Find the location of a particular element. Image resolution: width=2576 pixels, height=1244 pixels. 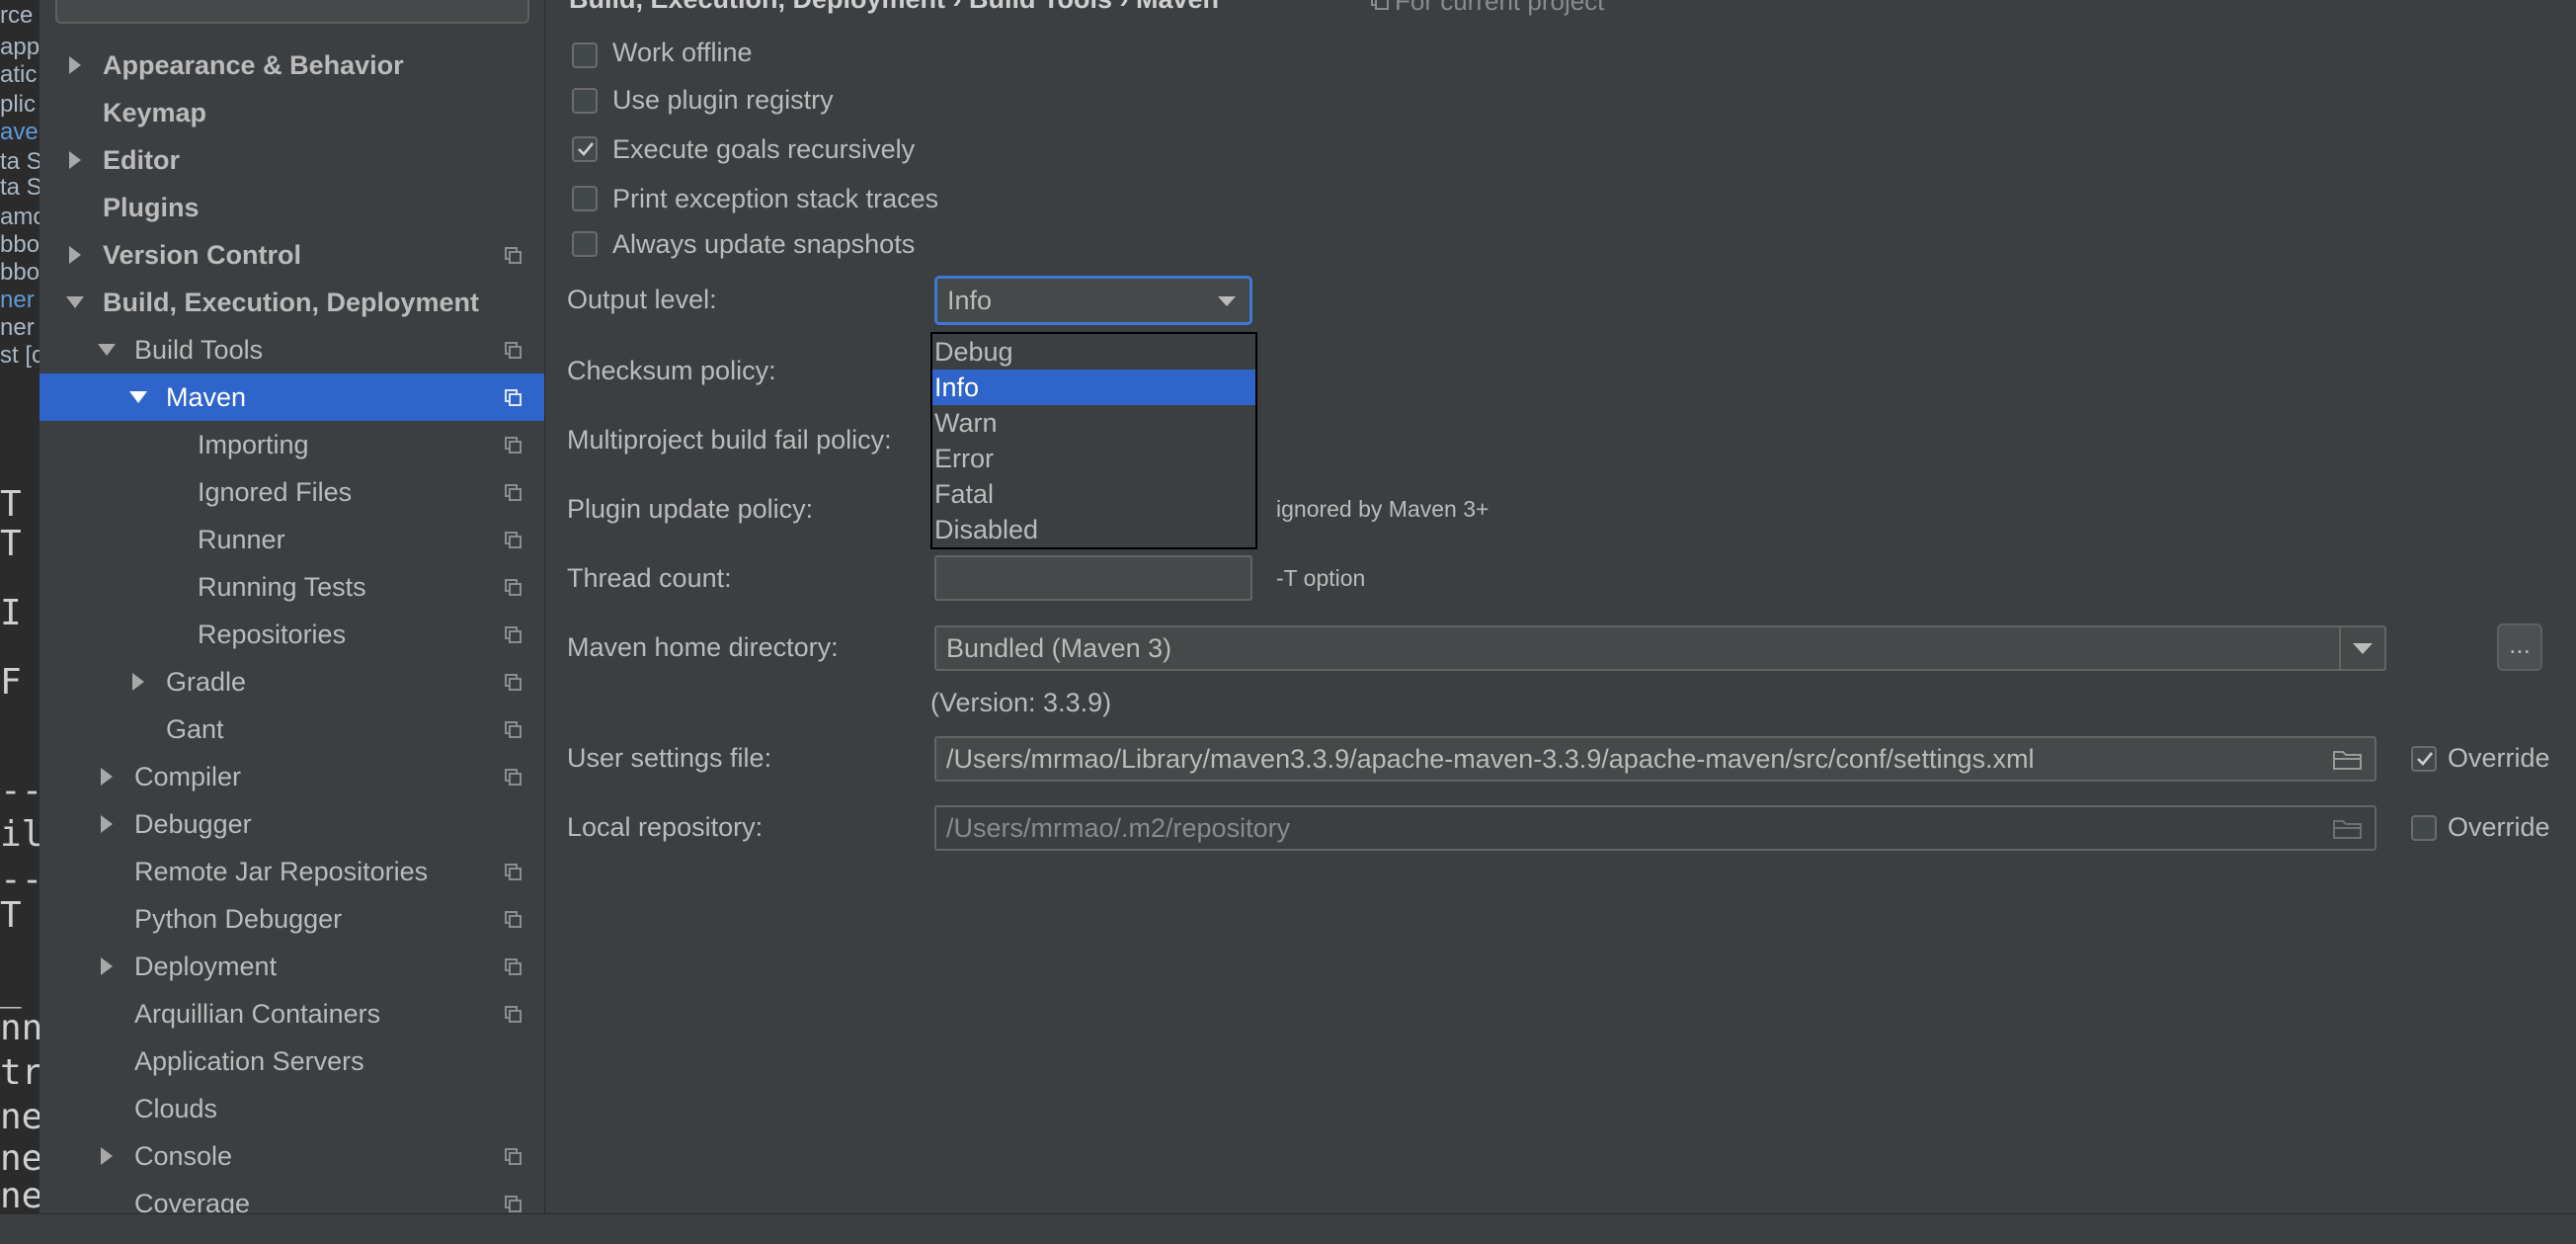

sidebar-item-version-control: Version Control is located at coordinates (292, 255).